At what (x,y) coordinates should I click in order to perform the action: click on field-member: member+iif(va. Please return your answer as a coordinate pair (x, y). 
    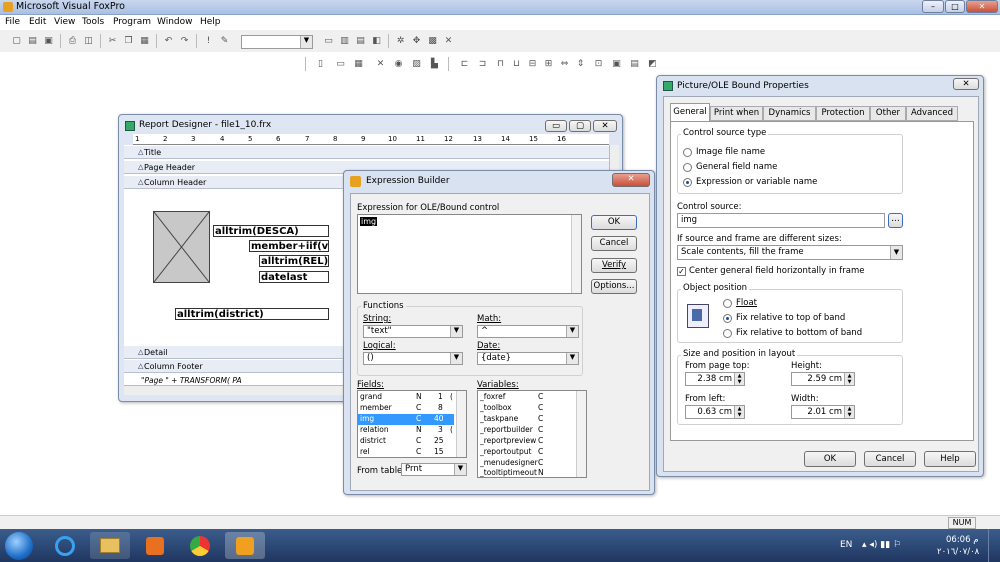
    Looking at the image, I should click on (289, 246).